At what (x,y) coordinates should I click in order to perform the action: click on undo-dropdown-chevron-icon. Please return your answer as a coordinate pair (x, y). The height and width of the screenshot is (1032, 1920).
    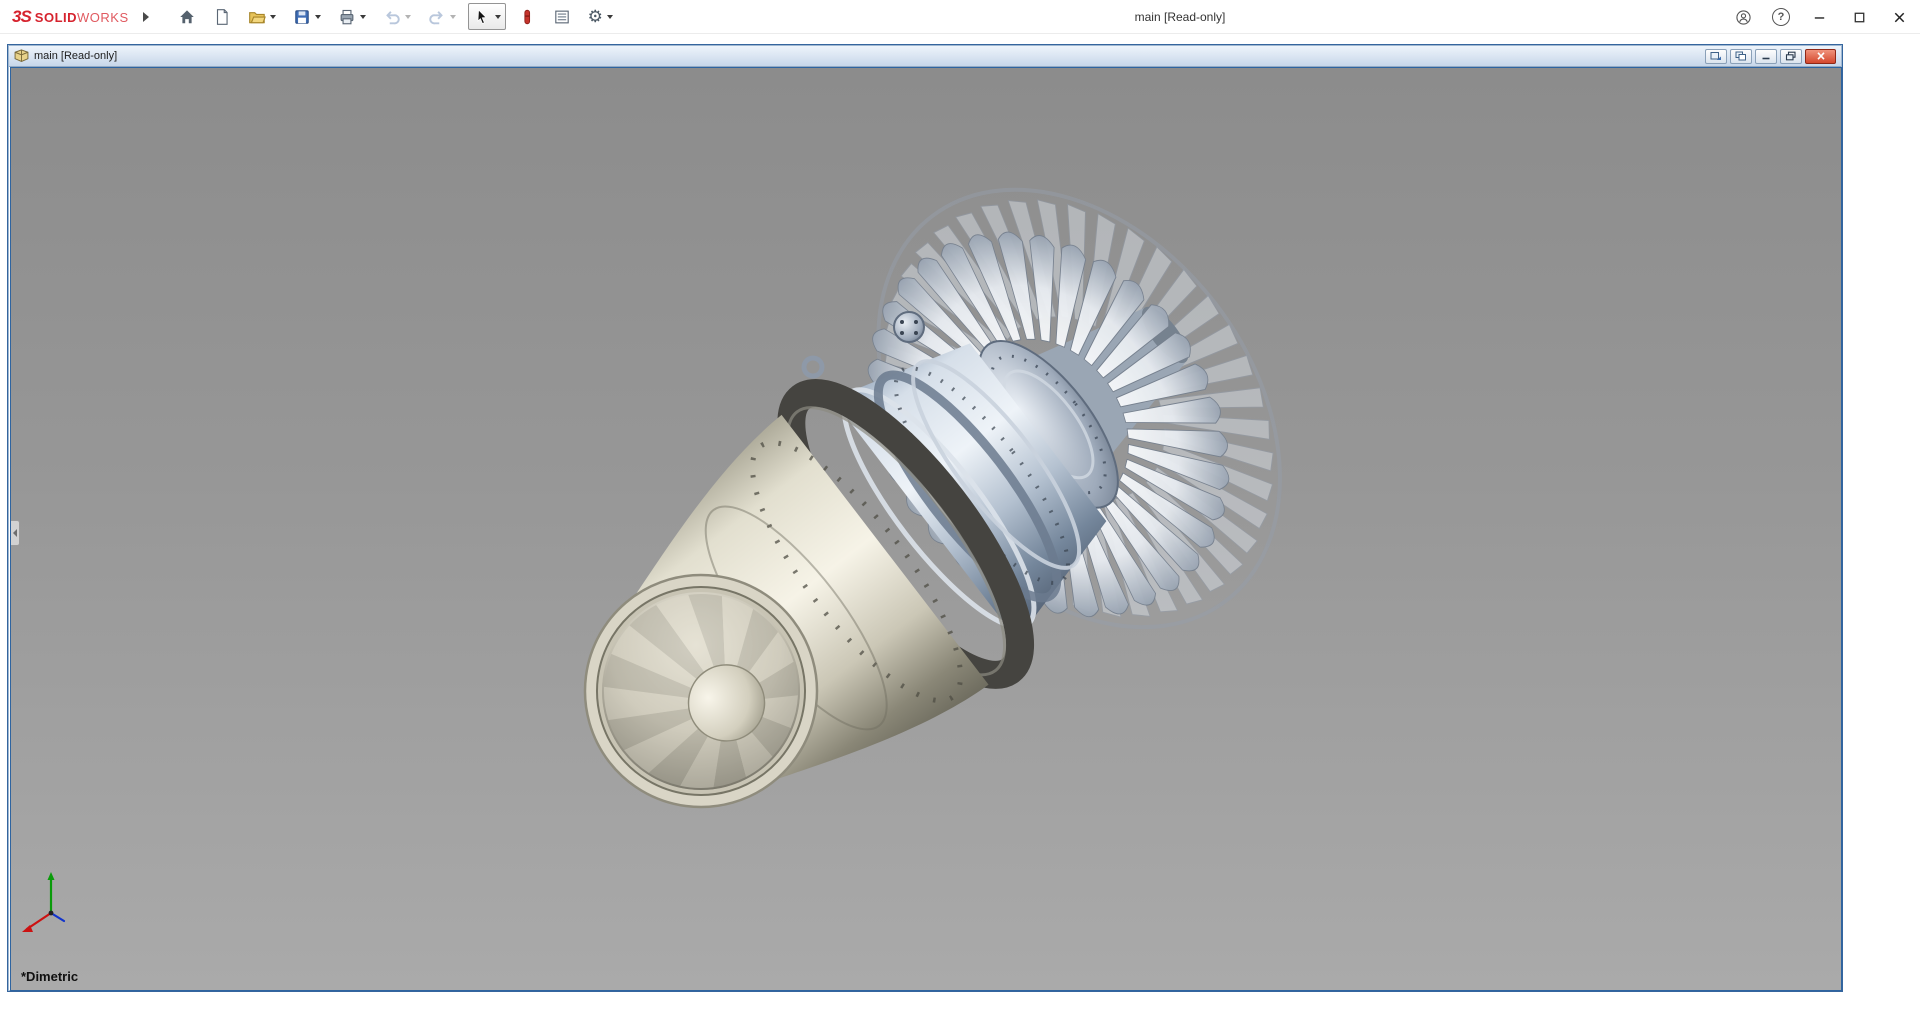
    Looking at the image, I should click on (407, 16).